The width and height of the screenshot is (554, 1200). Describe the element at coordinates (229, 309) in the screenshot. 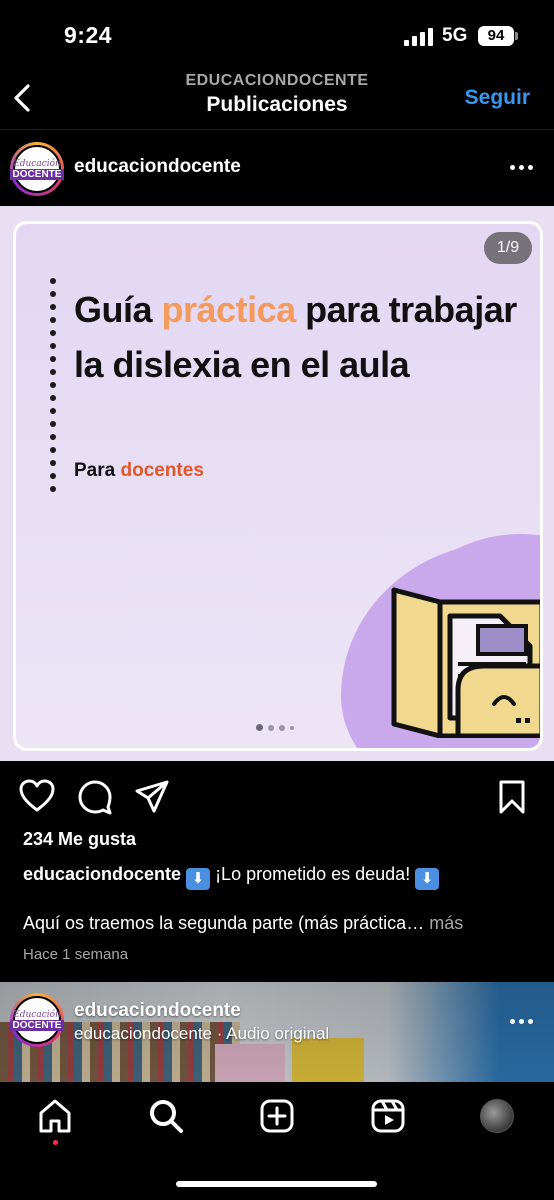

I see `slide-title-accent: práctica` at that location.